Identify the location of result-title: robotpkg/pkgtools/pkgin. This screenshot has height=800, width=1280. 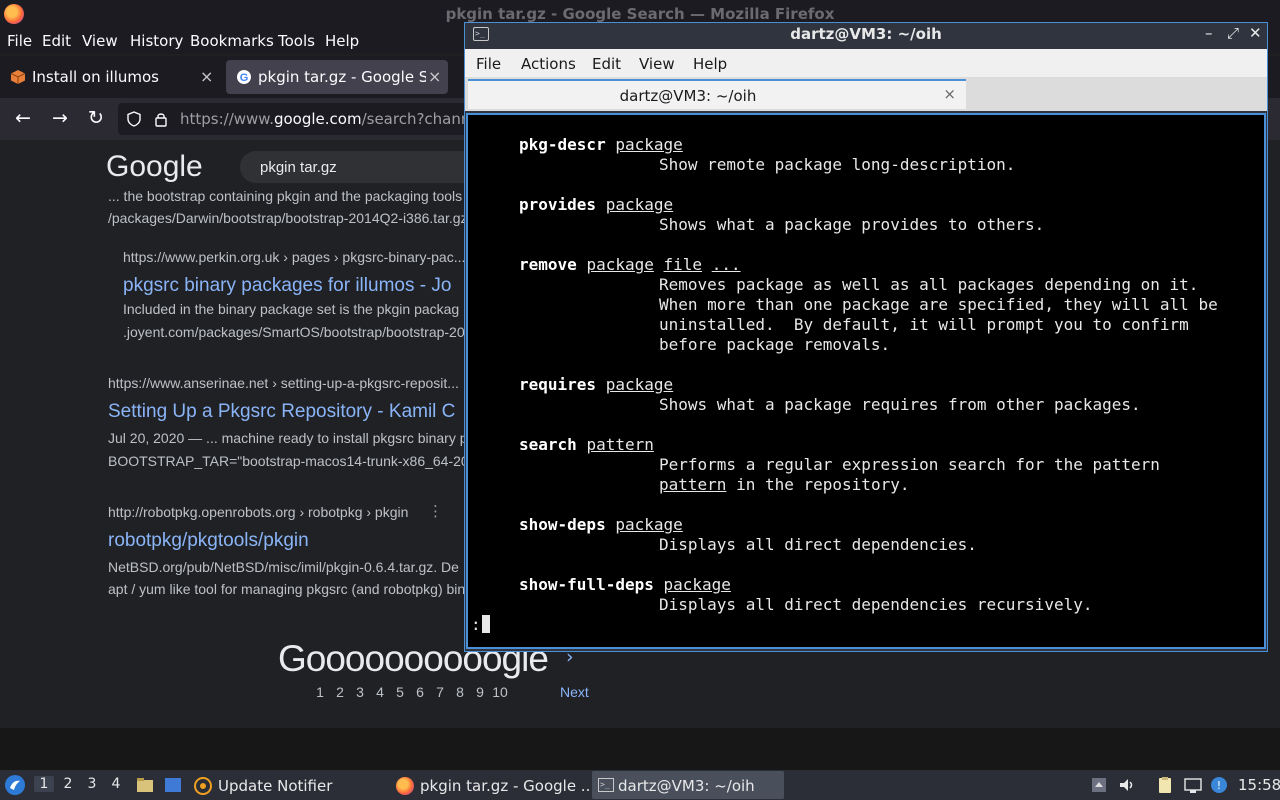
(208, 541).